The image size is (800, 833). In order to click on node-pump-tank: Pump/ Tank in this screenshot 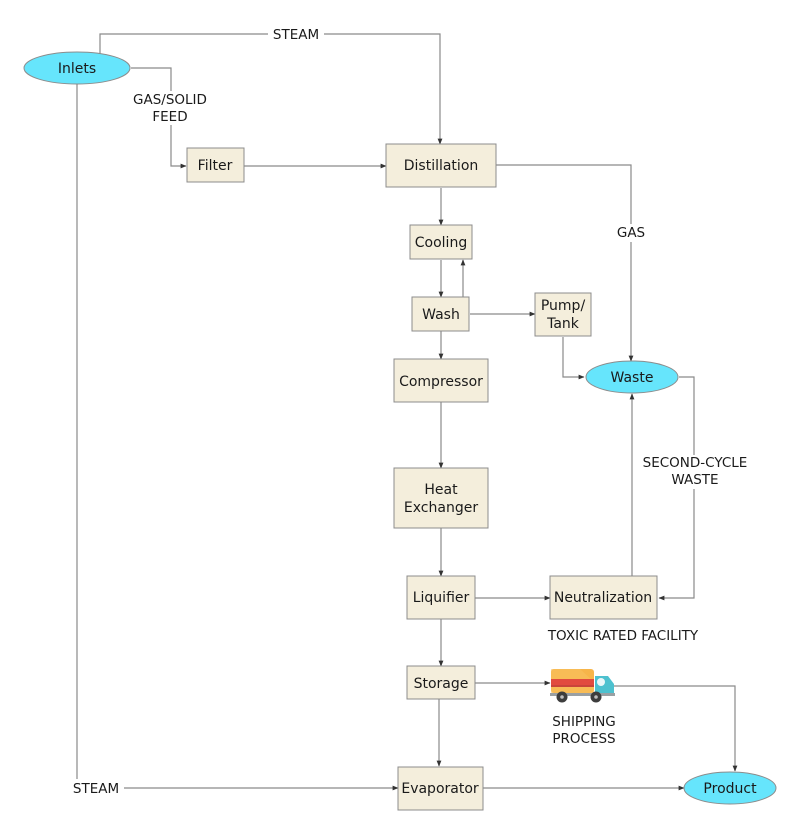, I will do `click(563, 314)`.